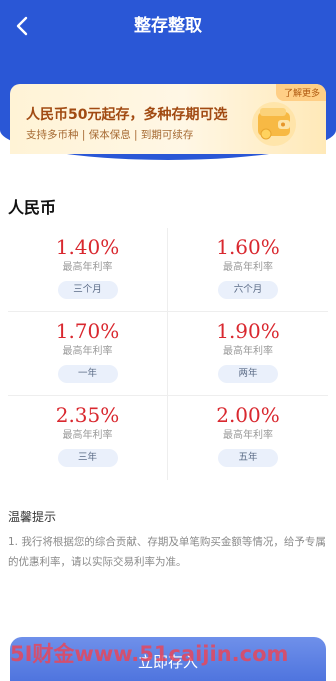 The height and width of the screenshot is (681, 336). Describe the element at coordinates (87, 331) in the screenshot. I see `rate-value: 1.70%` at that location.